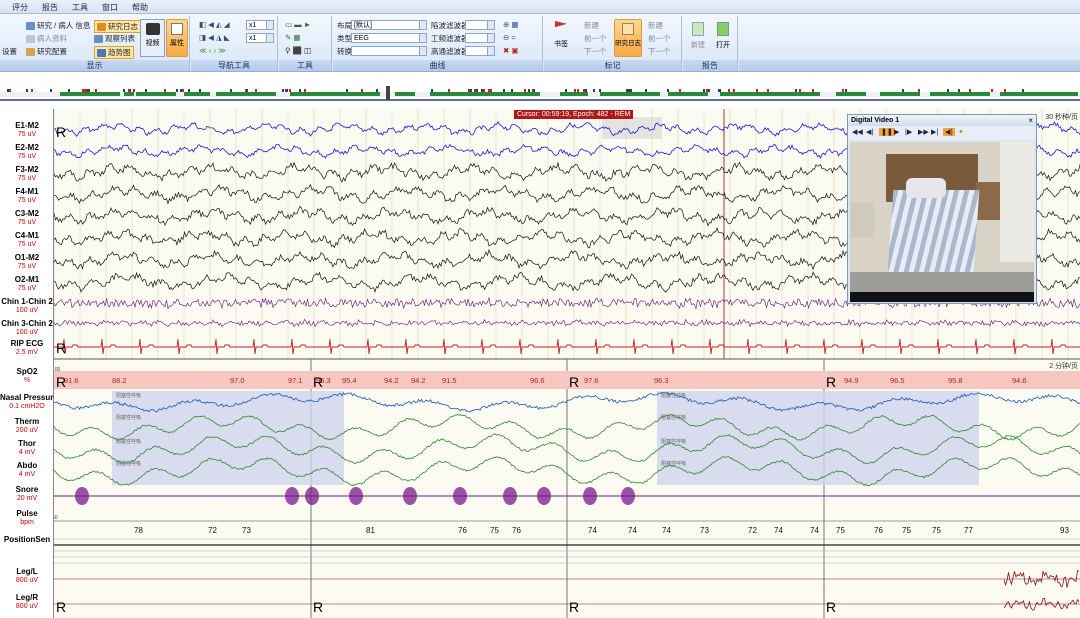 This screenshot has height=618, width=1080. Describe the element at coordinates (214, 37) in the screenshot. I see `nav-arrows-row2: ◨ ◀ ◮ ◣` at that location.